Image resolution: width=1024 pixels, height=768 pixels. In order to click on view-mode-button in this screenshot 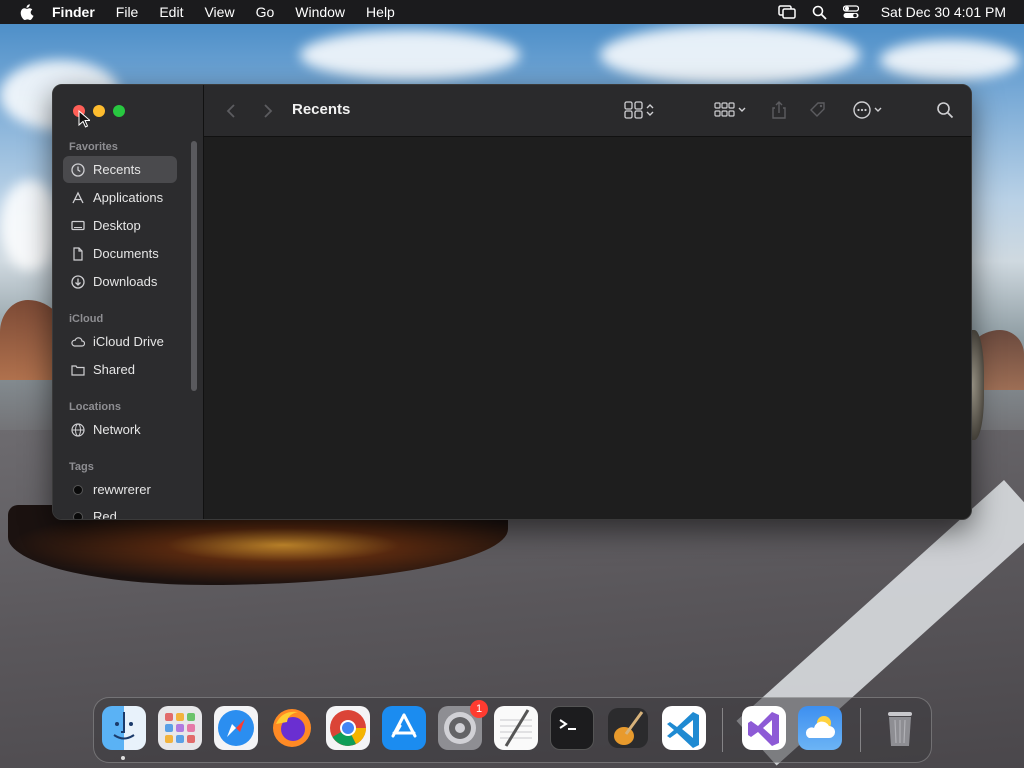, I will do `click(640, 110)`.